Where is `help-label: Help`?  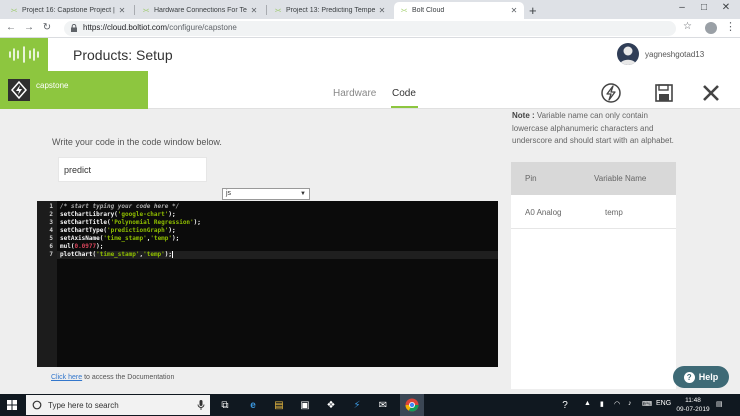 help-label: Help is located at coordinates (708, 377).